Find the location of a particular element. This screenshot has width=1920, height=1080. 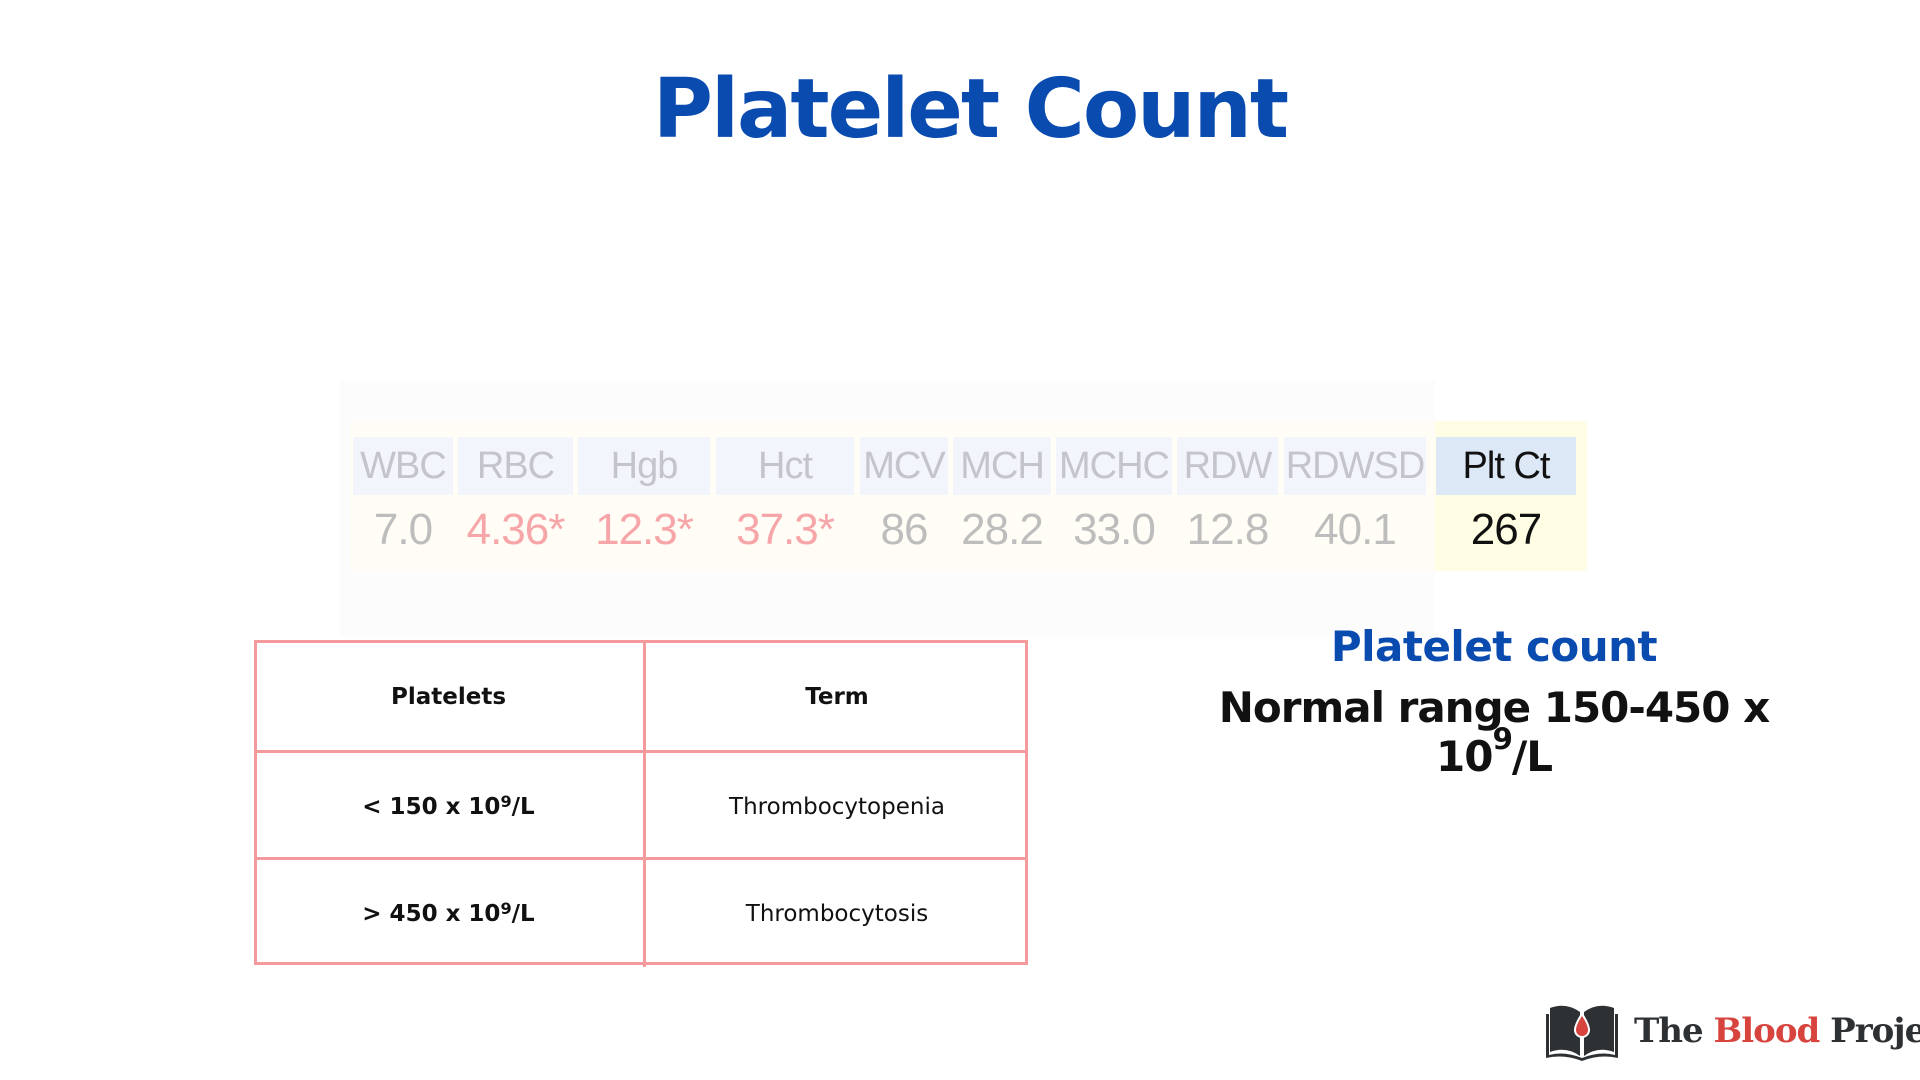

blood-project-logo: The Blood Project is located at coordinates (1732, 1031).